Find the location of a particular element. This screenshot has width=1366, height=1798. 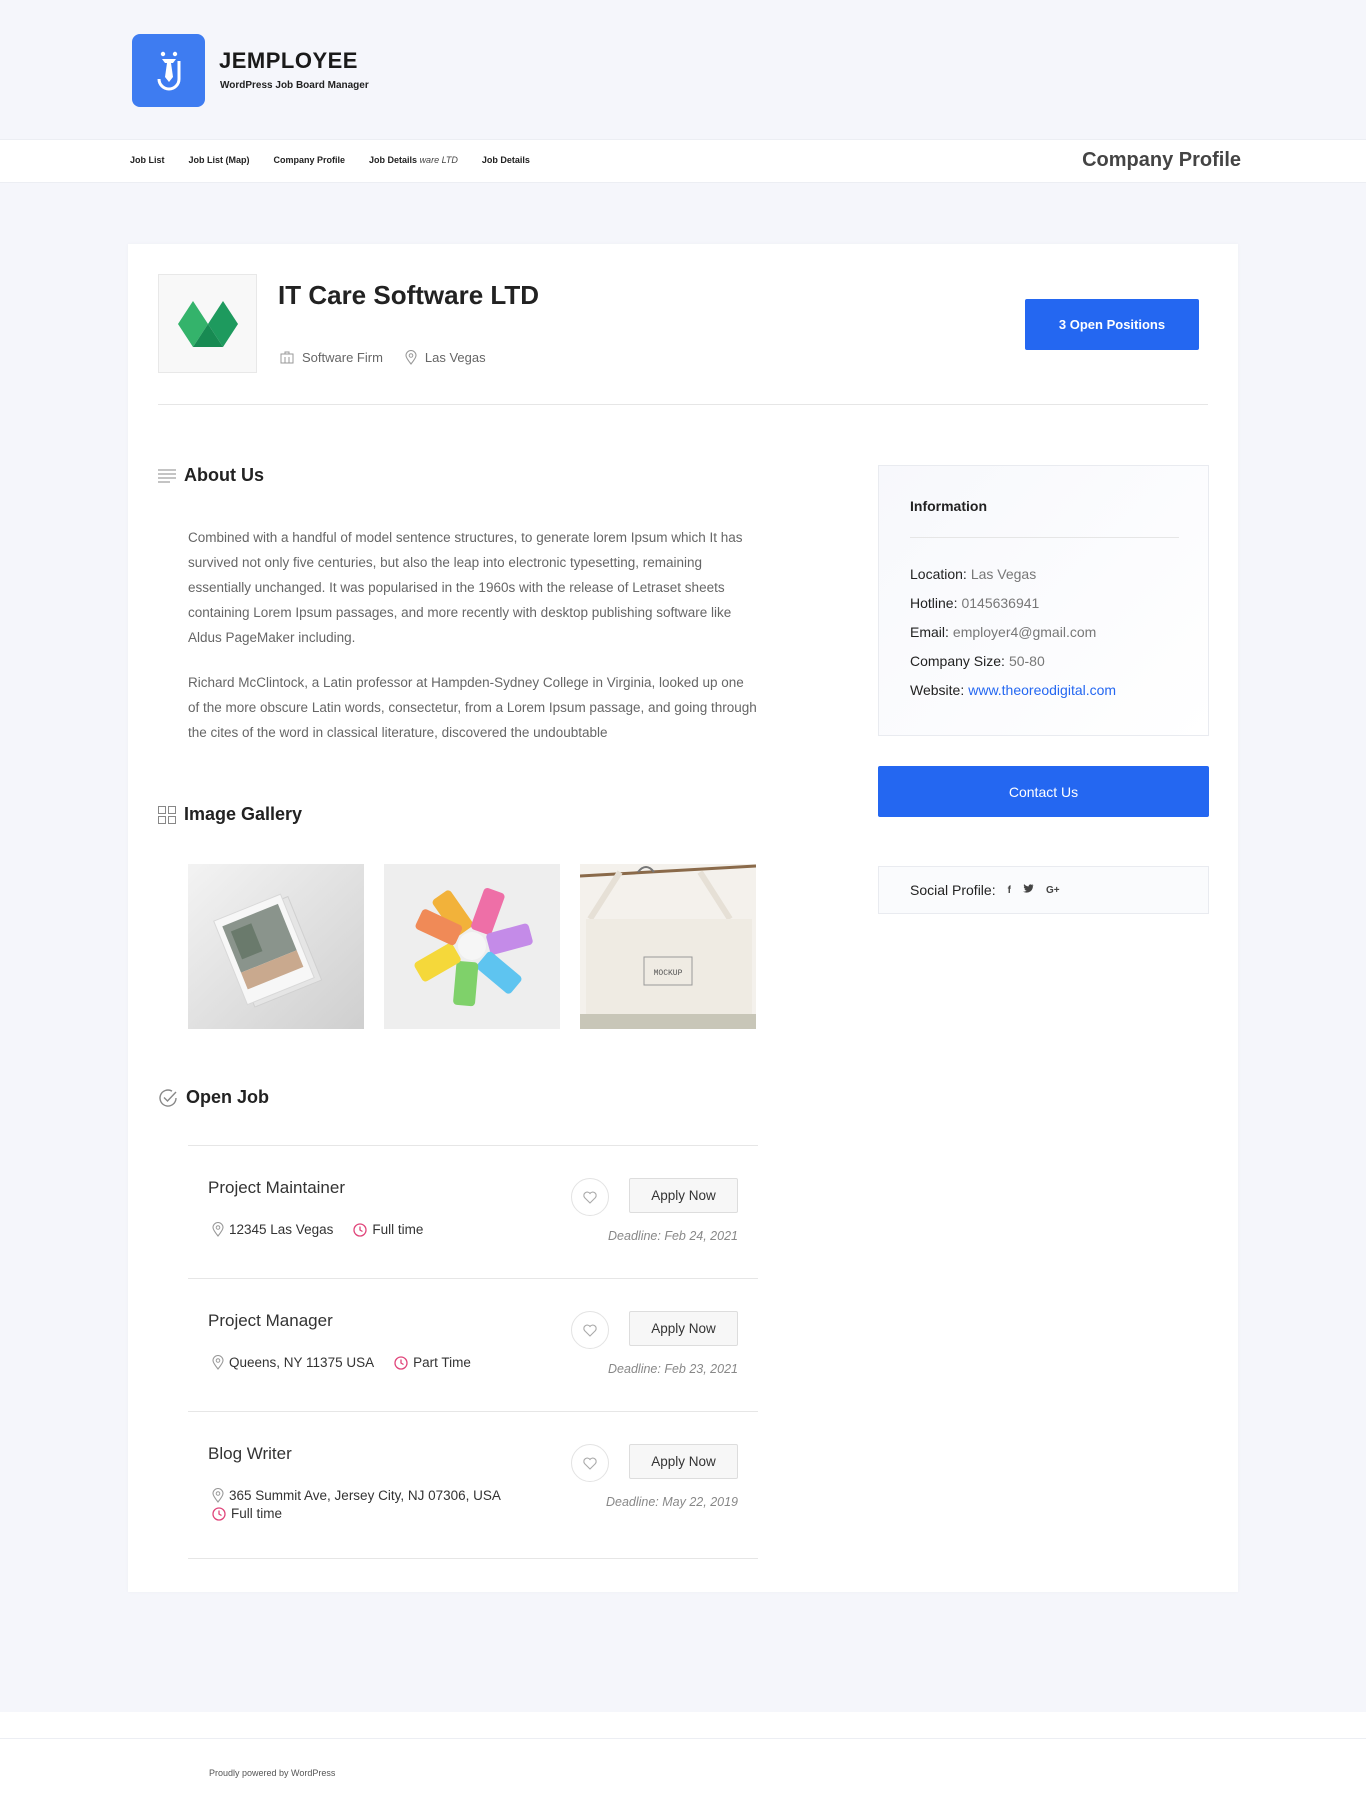

facebook-icon: f is located at coordinates (1009, 890).